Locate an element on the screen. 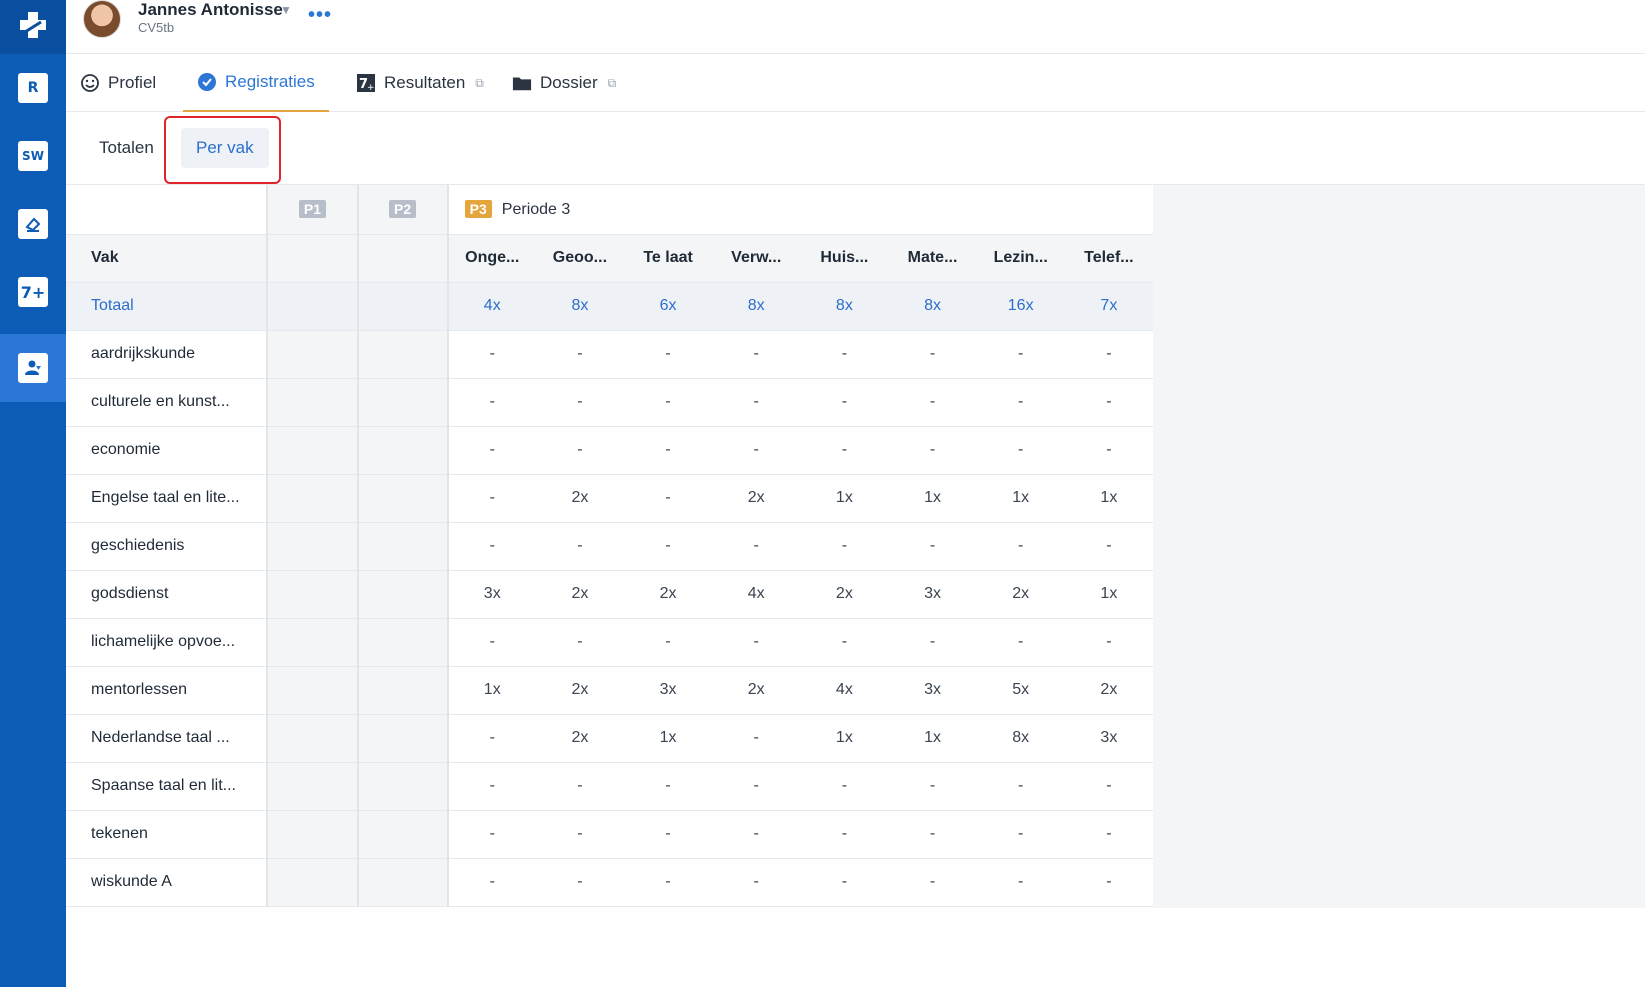 This screenshot has width=1645, height=987. rail-grades: 7+ is located at coordinates (33, 292).